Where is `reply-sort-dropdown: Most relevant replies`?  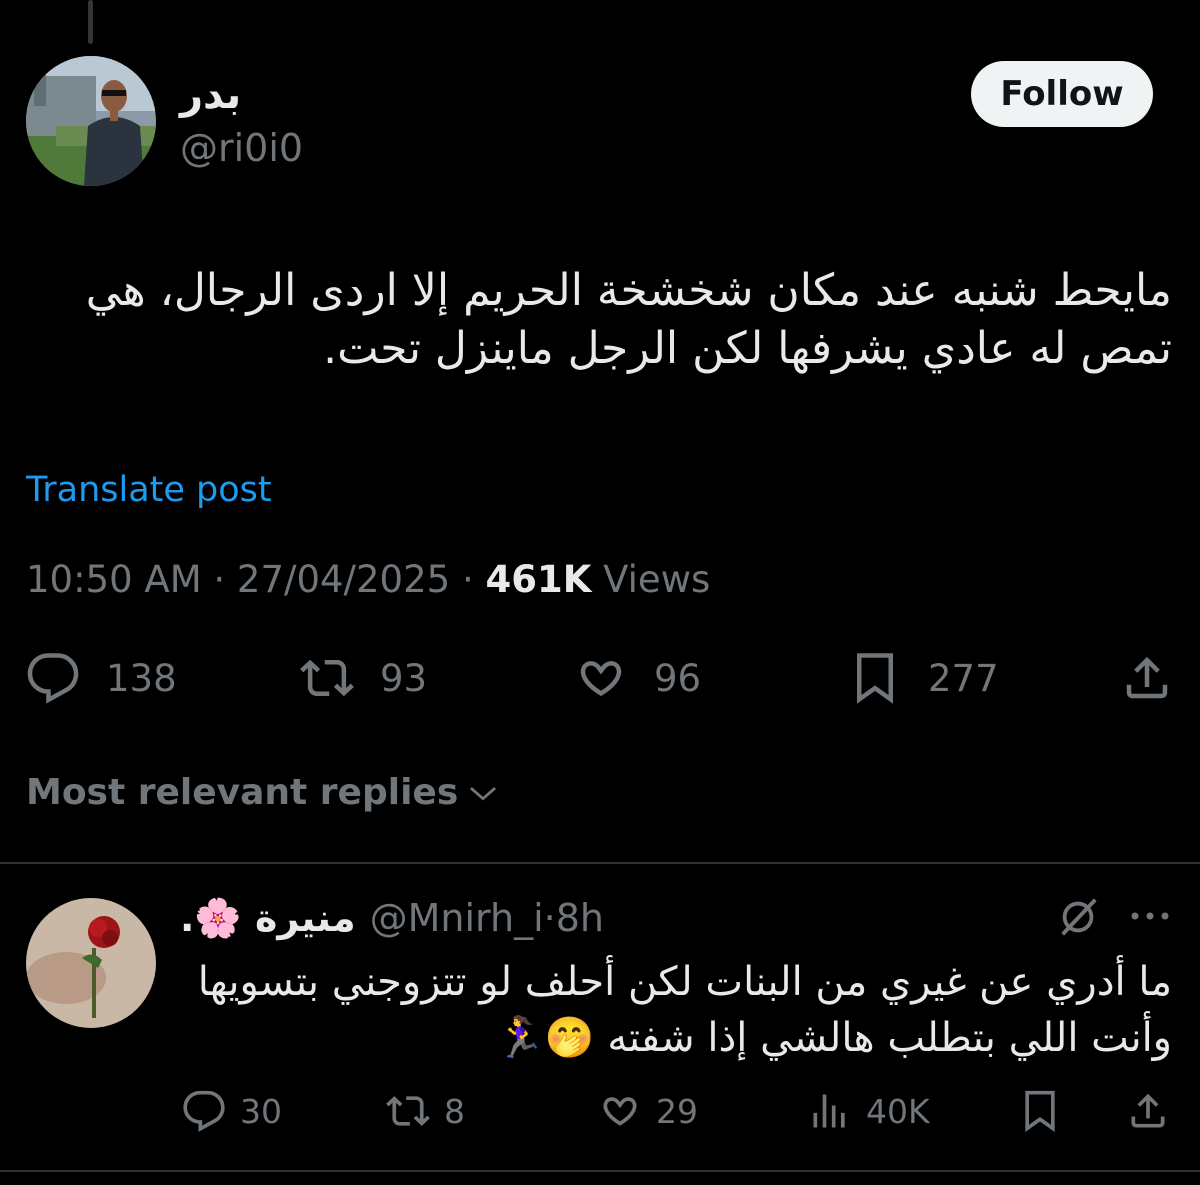
reply-sort-dropdown: Most relevant replies is located at coordinates (263, 792).